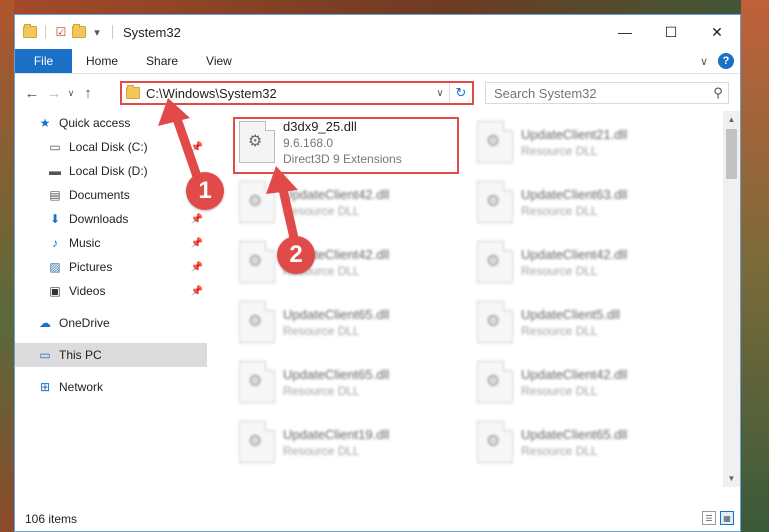  Describe the element at coordinates (704, 61) in the screenshot. I see `expand-ribbon-icon: ∨` at that location.